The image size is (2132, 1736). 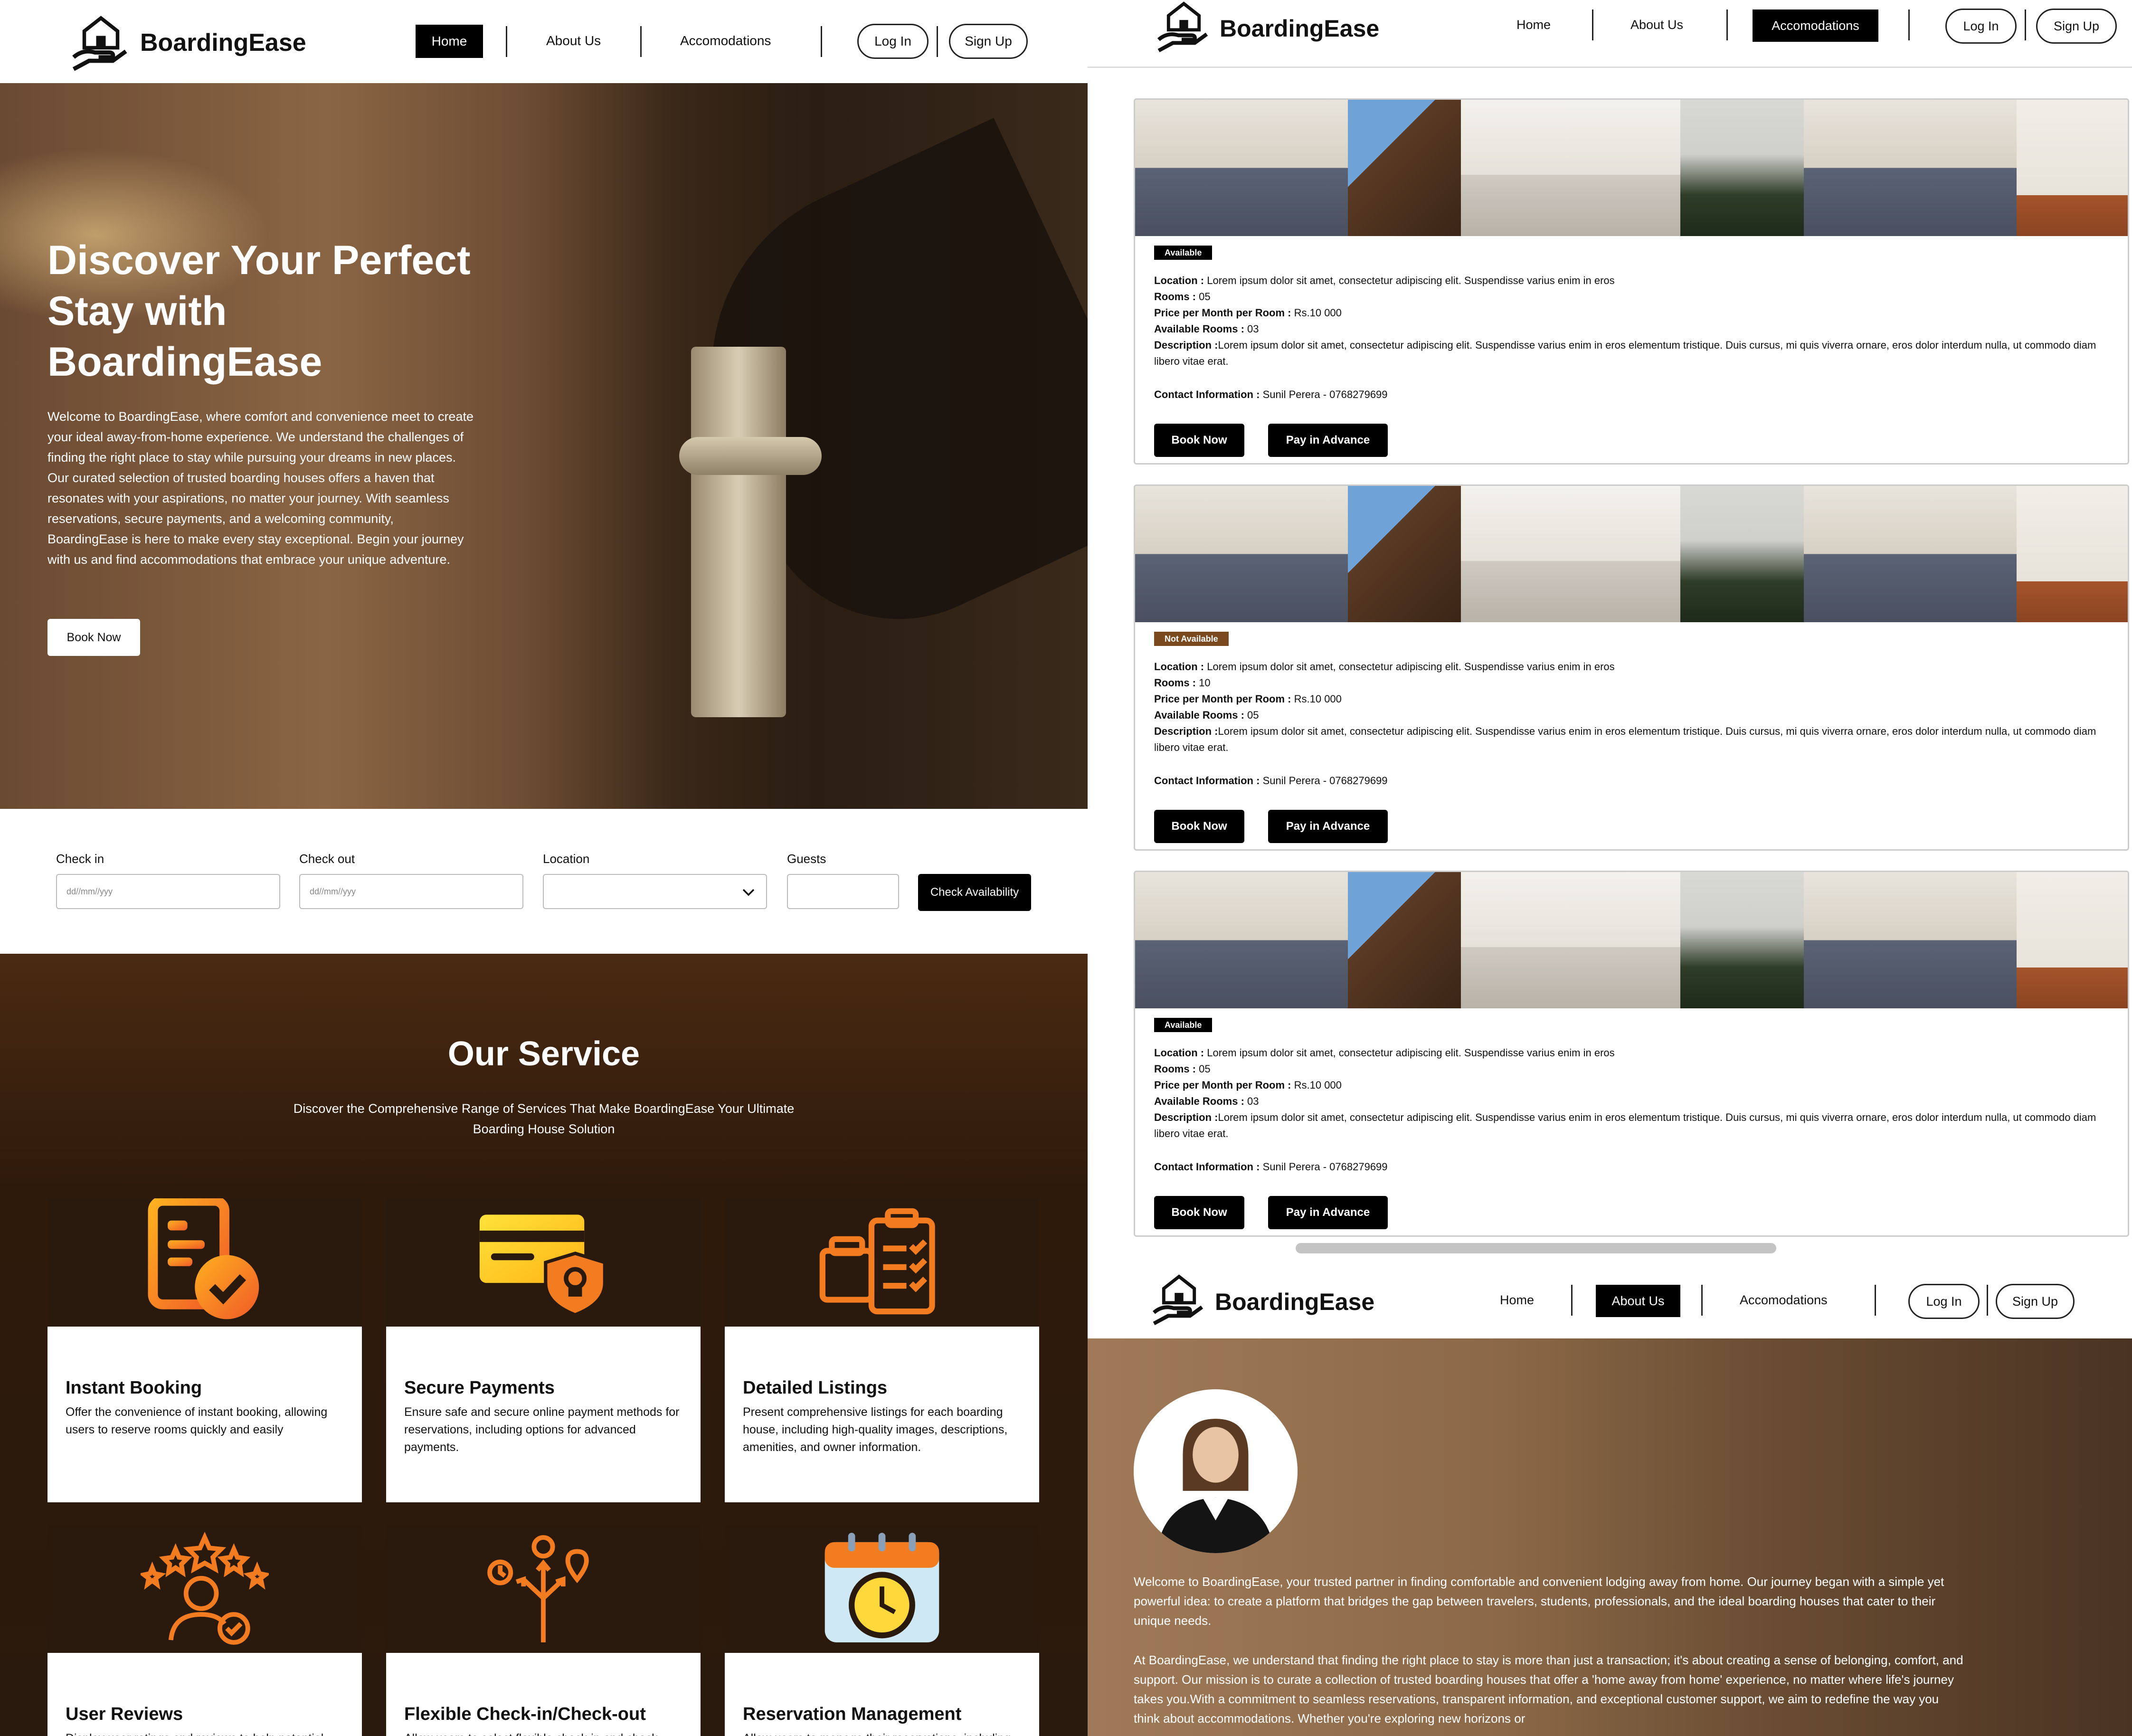 I want to click on checkin-input: dd//mm//yyy, so click(x=168, y=891).